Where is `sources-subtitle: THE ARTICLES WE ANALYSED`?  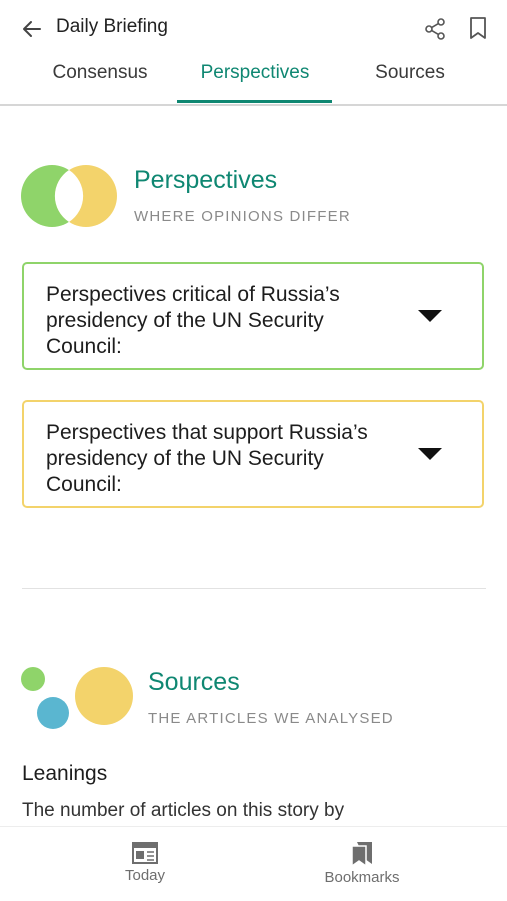 sources-subtitle: THE ARTICLES WE ANALYSED is located at coordinates (271, 718).